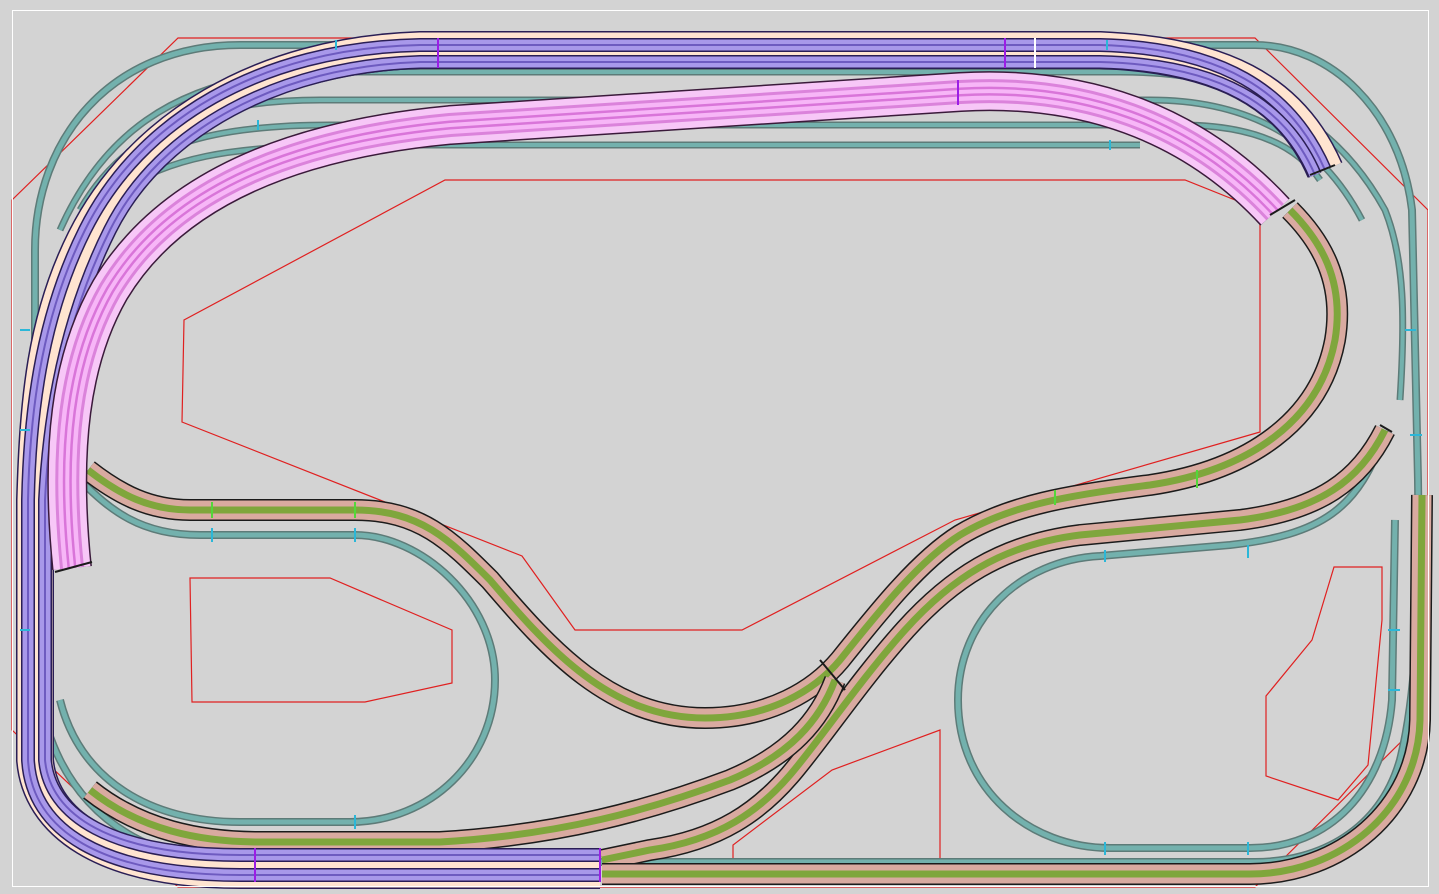 The width and height of the screenshot is (1439, 894). What do you see at coordinates (321, 640) in the screenshot?
I see `scenery-outline-left` at bounding box center [321, 640].